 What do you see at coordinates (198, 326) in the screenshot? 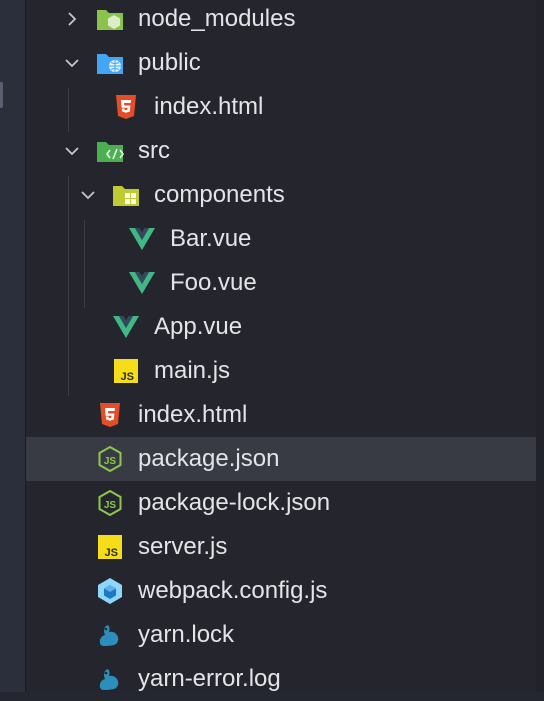
I see `tree-item-label: App.vue` at bounding box center [198, 326].